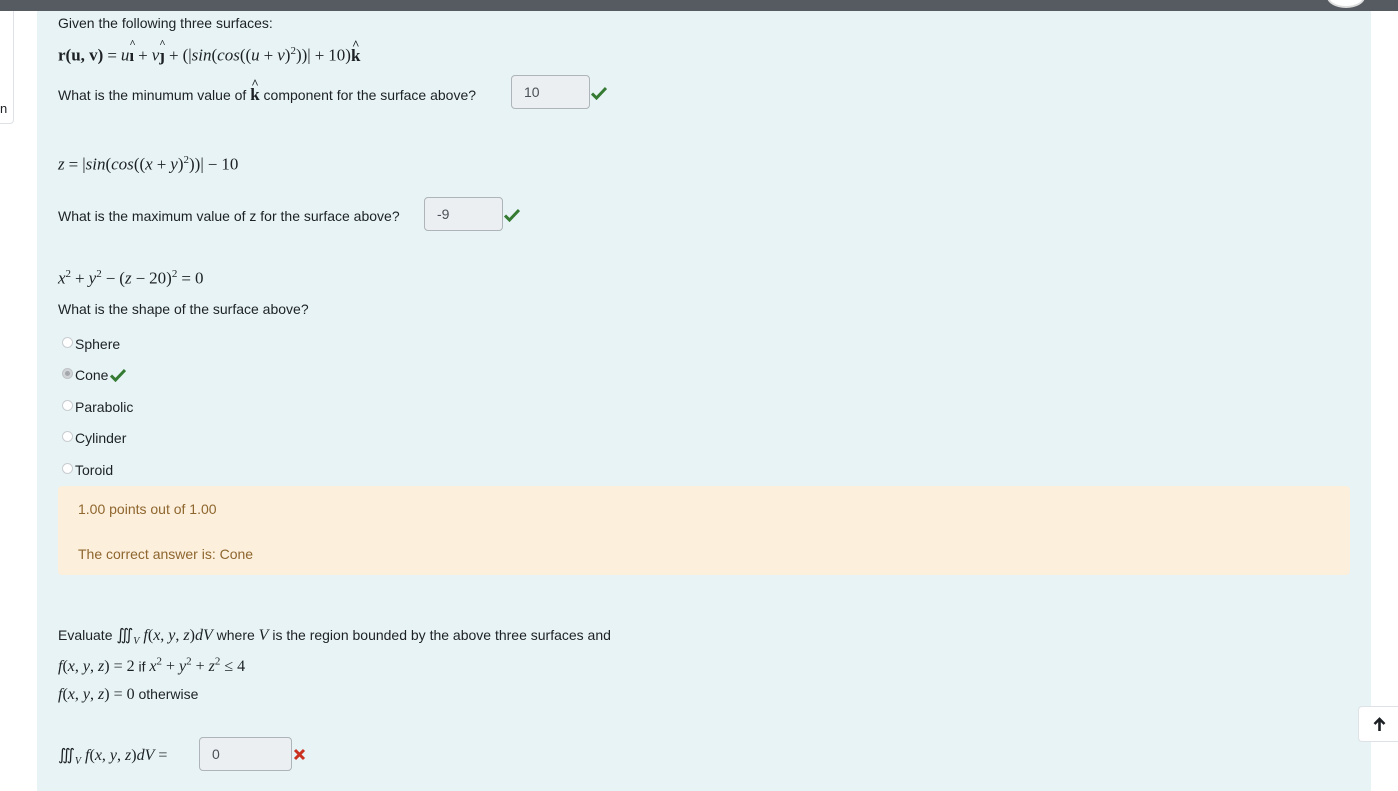 The width and height of the screenshot is (1398, 791). I want to click on q1-intro: Given the following three surfaces:, so click(165, 23).